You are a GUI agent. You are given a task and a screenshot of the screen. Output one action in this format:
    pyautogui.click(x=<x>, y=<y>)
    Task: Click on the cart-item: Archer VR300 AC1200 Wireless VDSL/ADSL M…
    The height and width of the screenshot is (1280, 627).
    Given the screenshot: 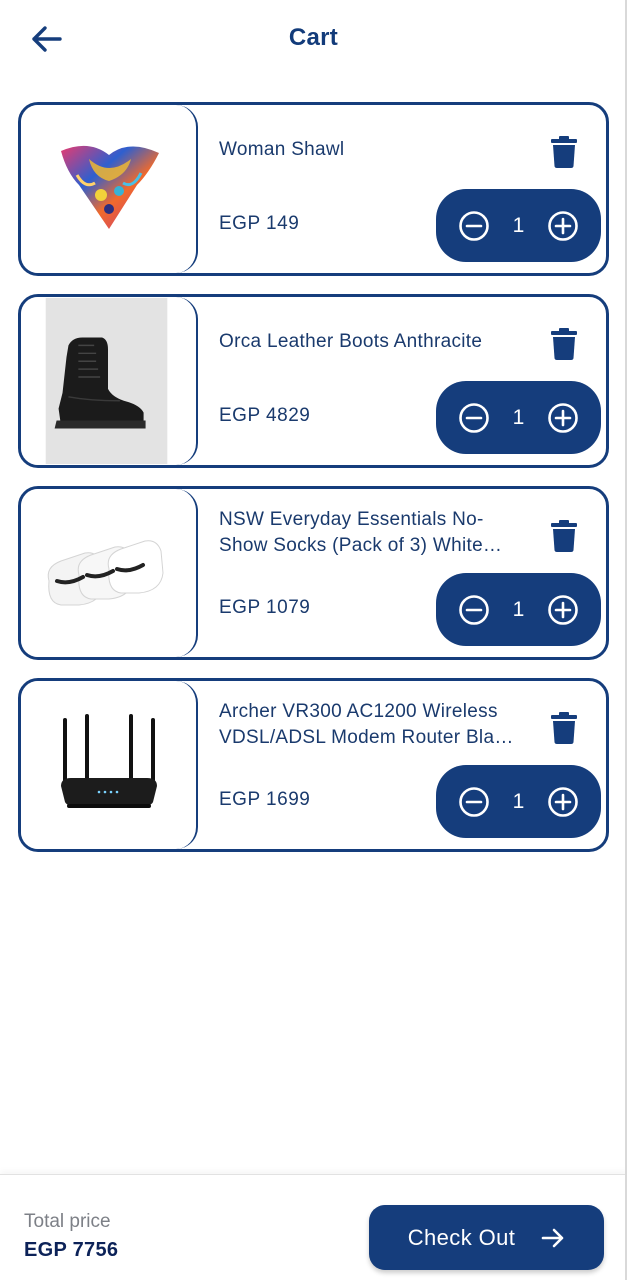 What is the action you would take?
    pyautogui.click(x=313, y=765)
    